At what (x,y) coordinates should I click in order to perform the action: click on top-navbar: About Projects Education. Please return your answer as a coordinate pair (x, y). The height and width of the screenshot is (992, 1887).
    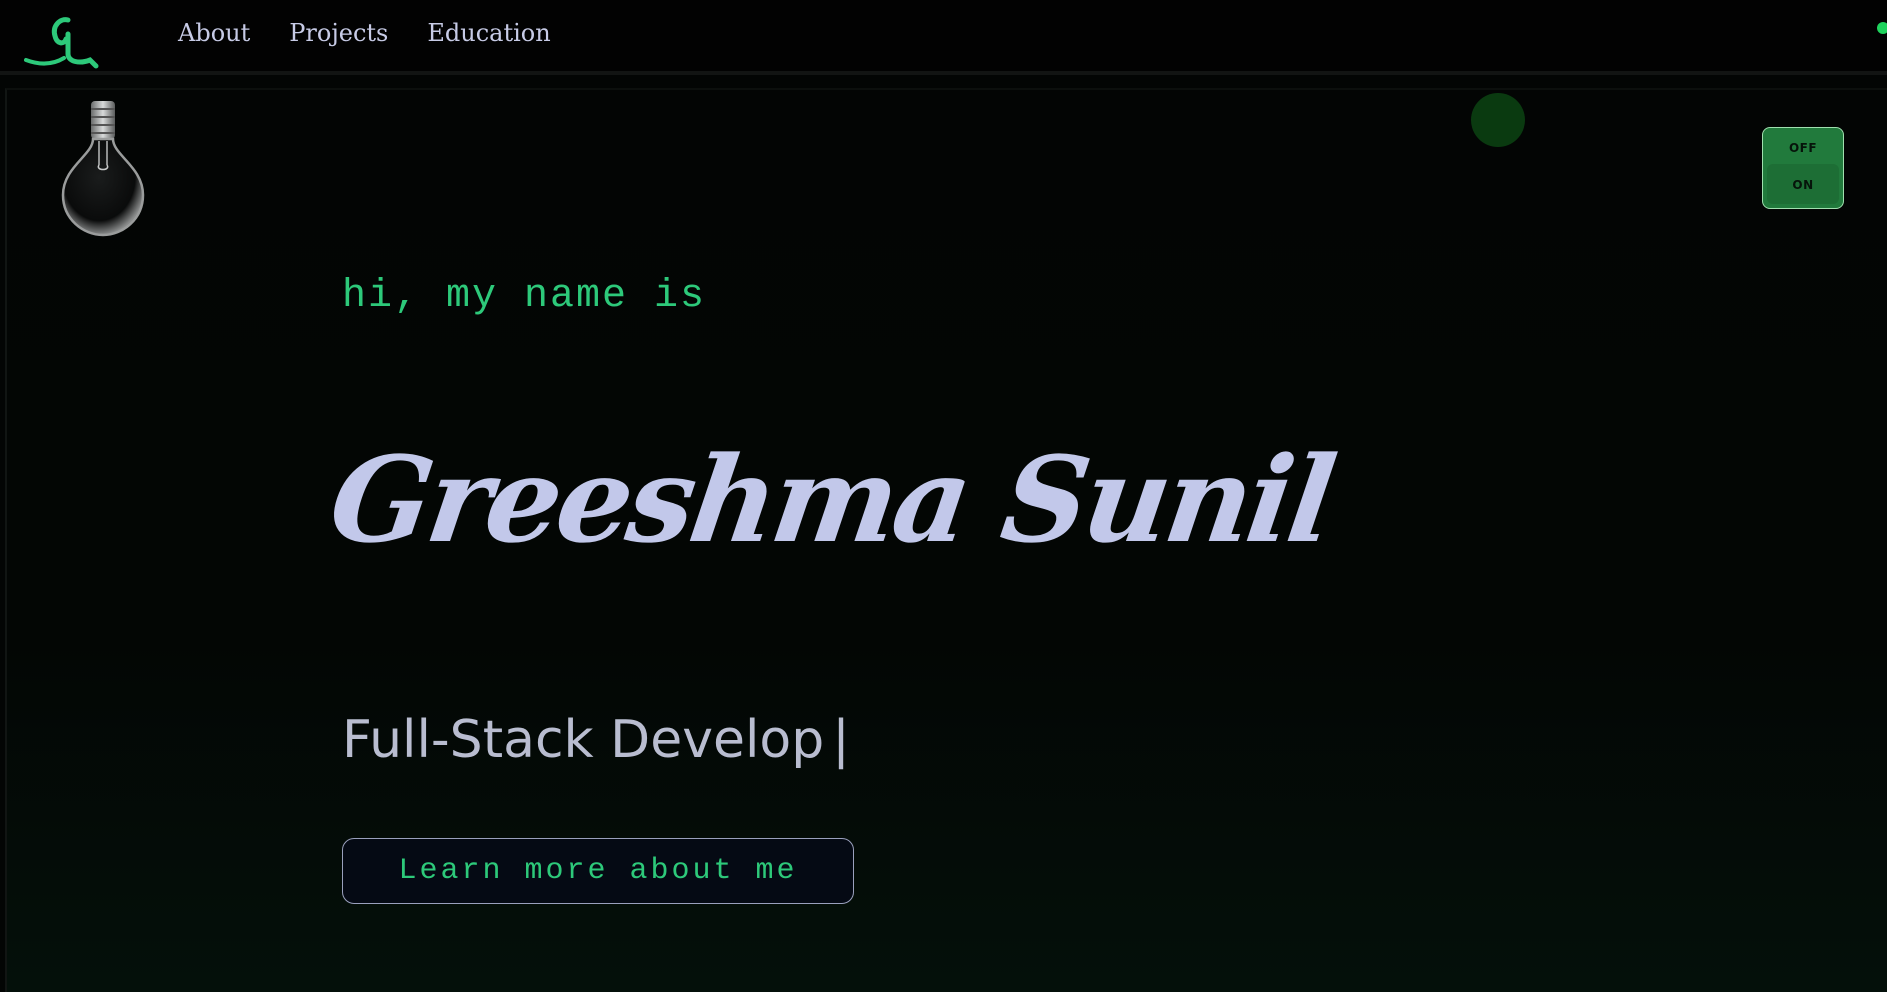
    Looking at the image, I should click on (943, 37).